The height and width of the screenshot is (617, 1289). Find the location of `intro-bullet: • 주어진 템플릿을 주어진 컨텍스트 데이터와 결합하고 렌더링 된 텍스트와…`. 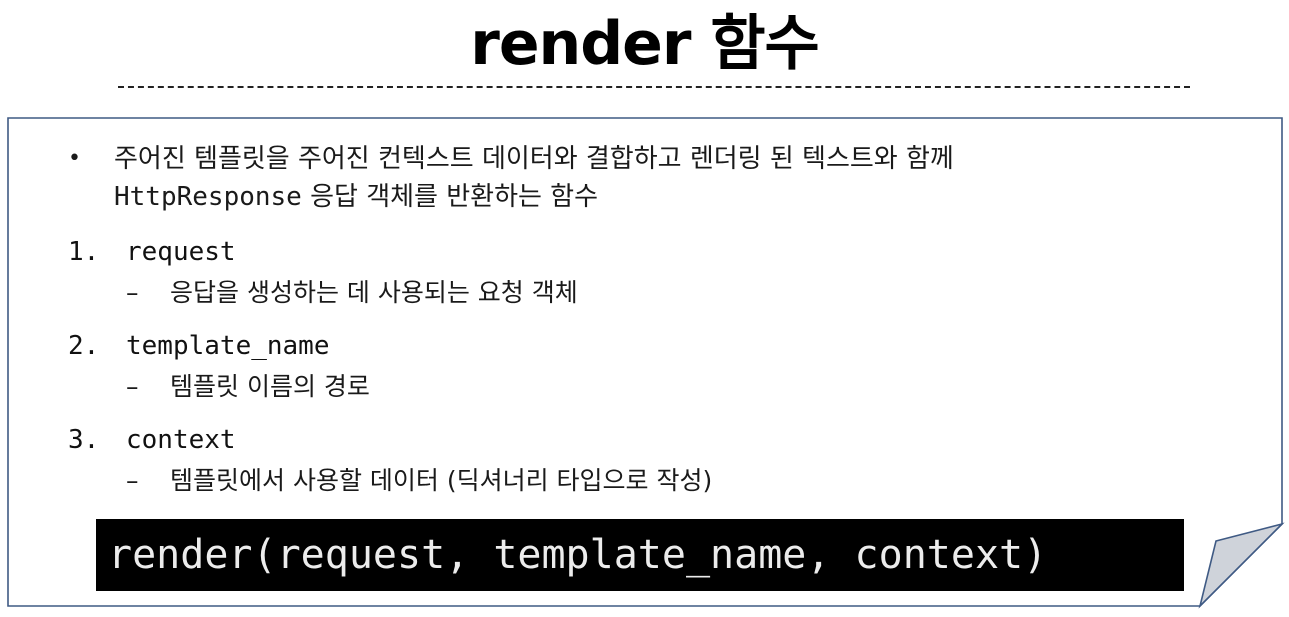

intro-bullet: • 주어진 템플릿을 주어진 컨텍스트 데이터와 결합하고 렌더링 된 텍스트와… is located at coordinates (658, 178).